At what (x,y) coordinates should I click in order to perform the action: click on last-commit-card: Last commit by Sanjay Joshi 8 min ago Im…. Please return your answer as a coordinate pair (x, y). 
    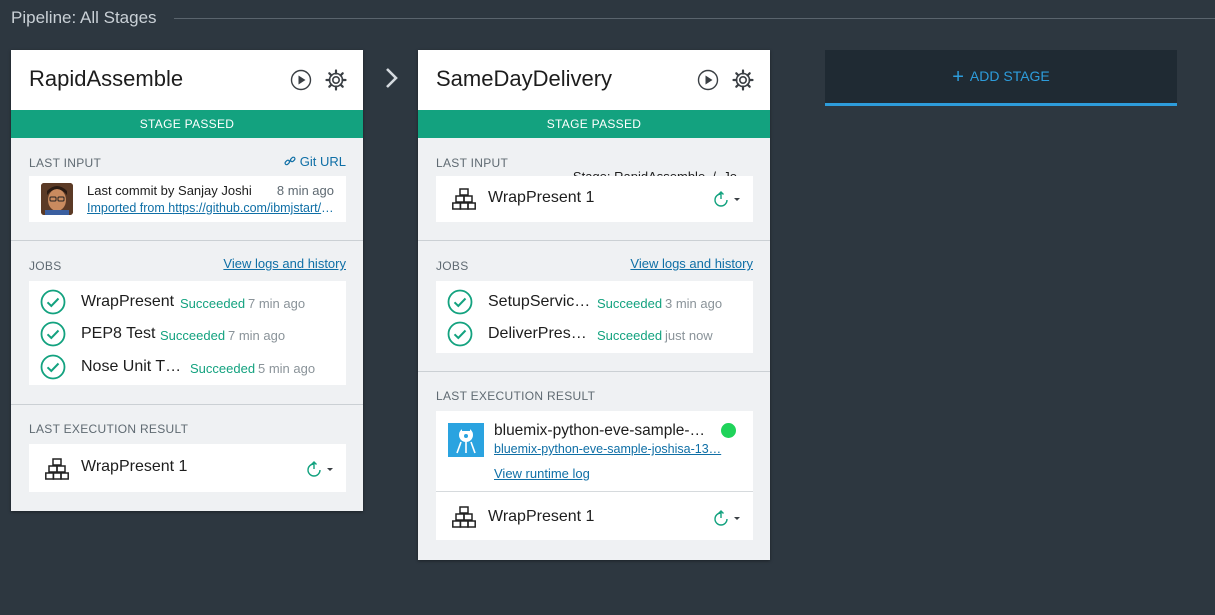
    Looking at the image, I should click on (187, 199).